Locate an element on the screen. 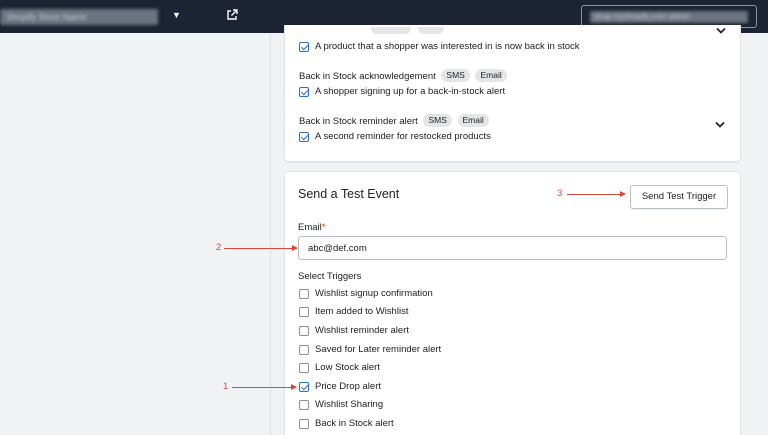 The height and width of the screenshot is (435, 768). caret-down-icon: ▼ is located at coordinates (176, 15).